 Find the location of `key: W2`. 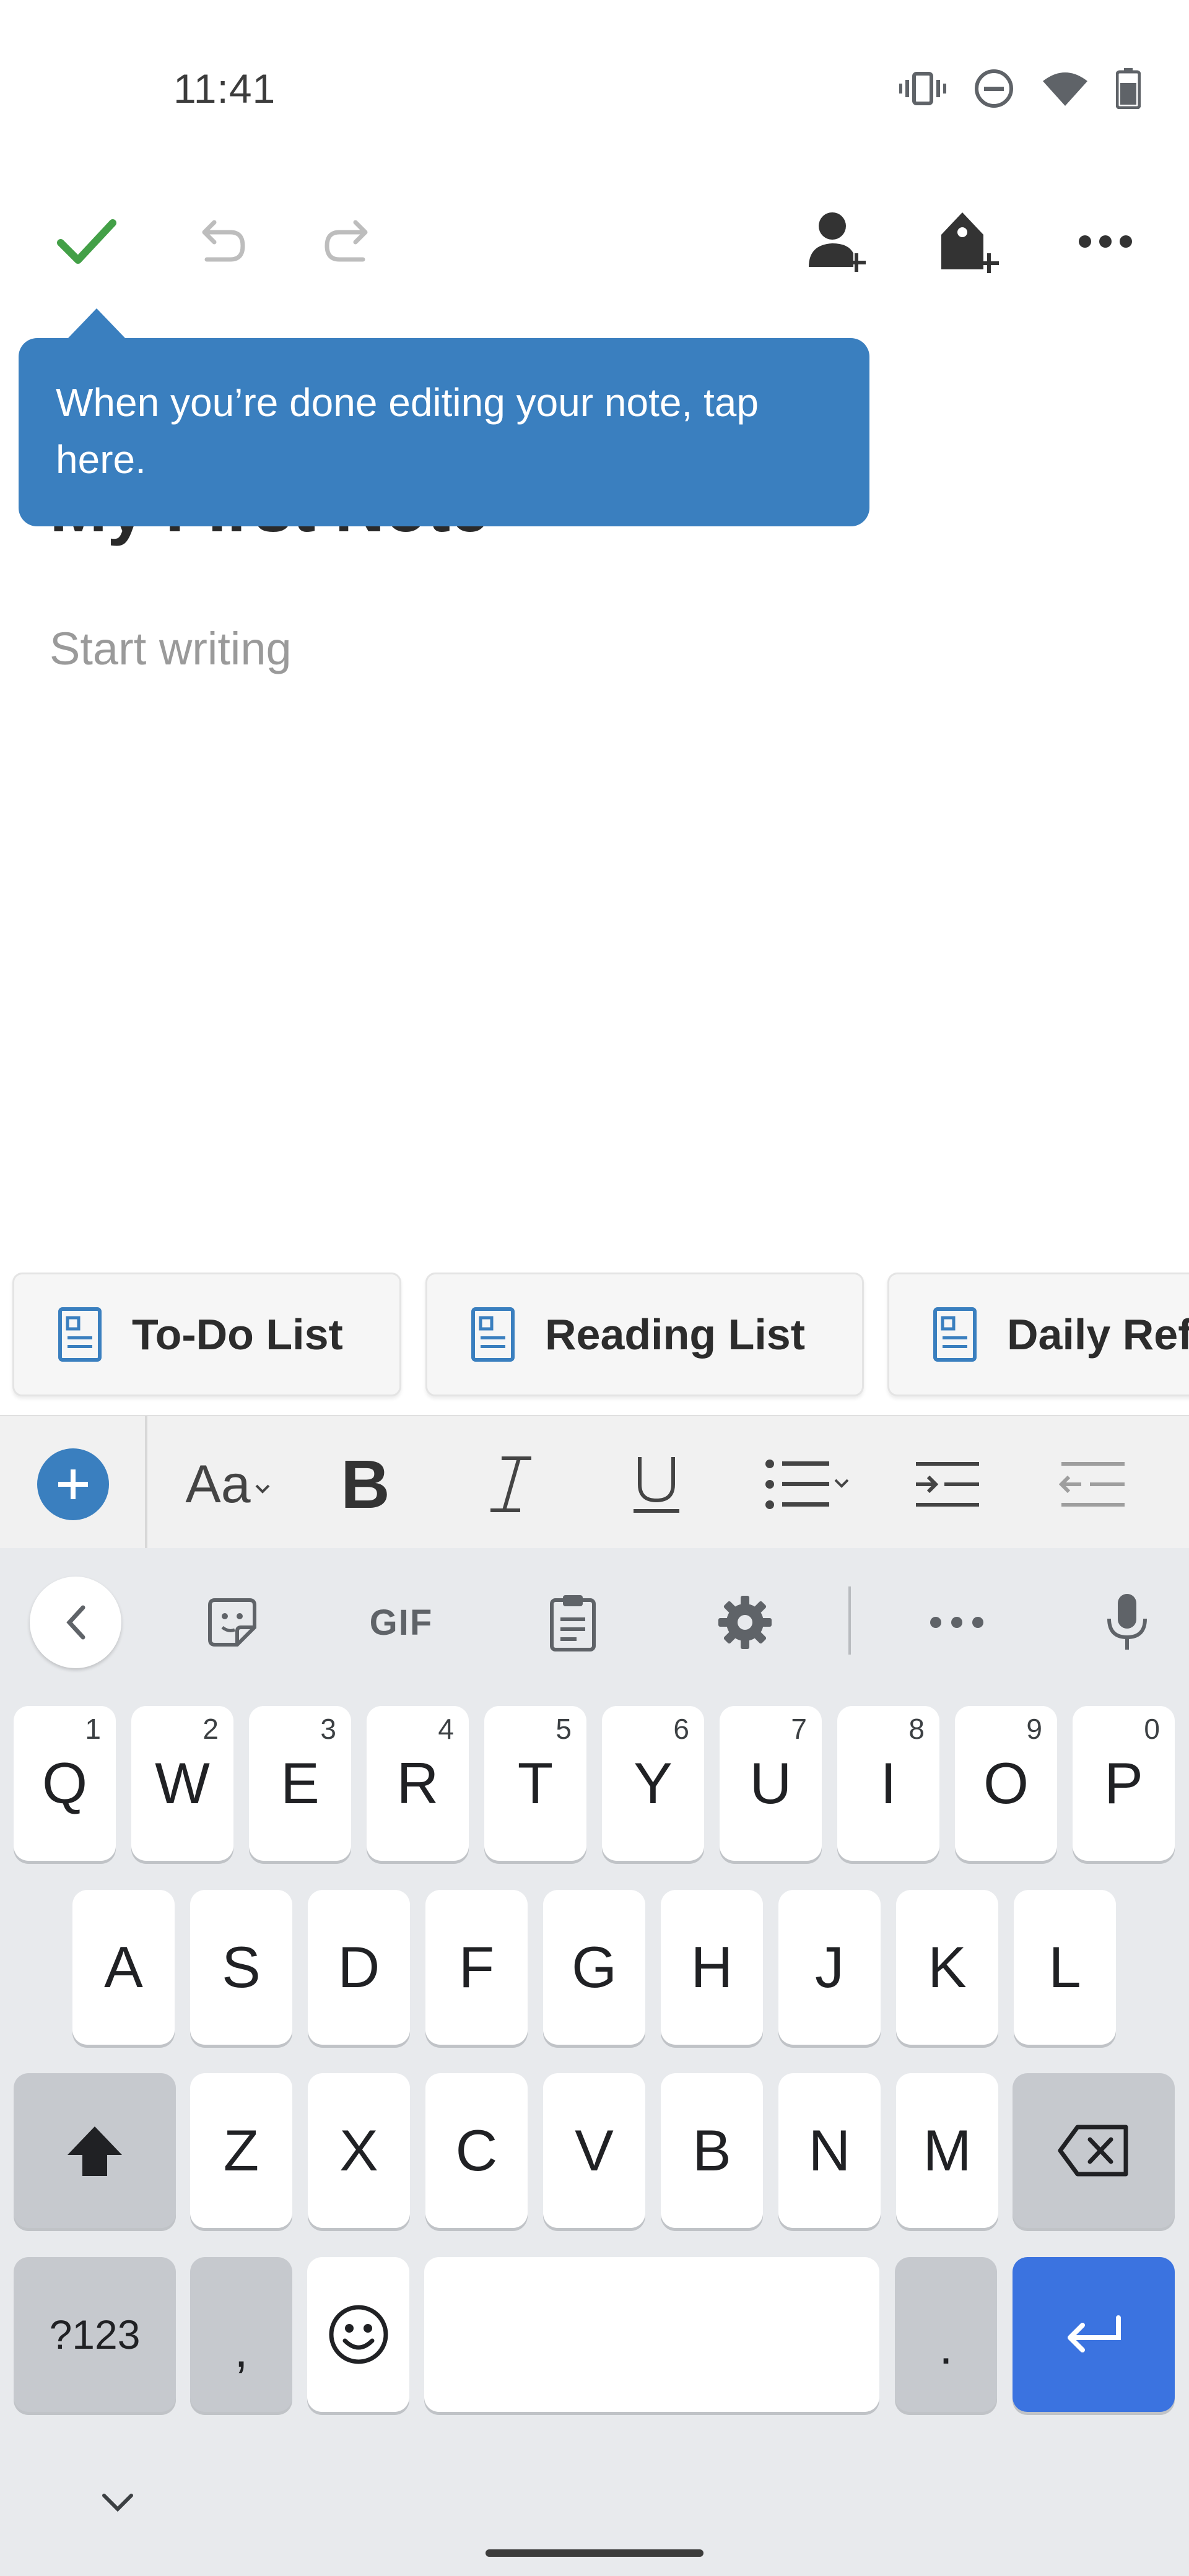

key: W2 is located at coordinates (182, 1783).